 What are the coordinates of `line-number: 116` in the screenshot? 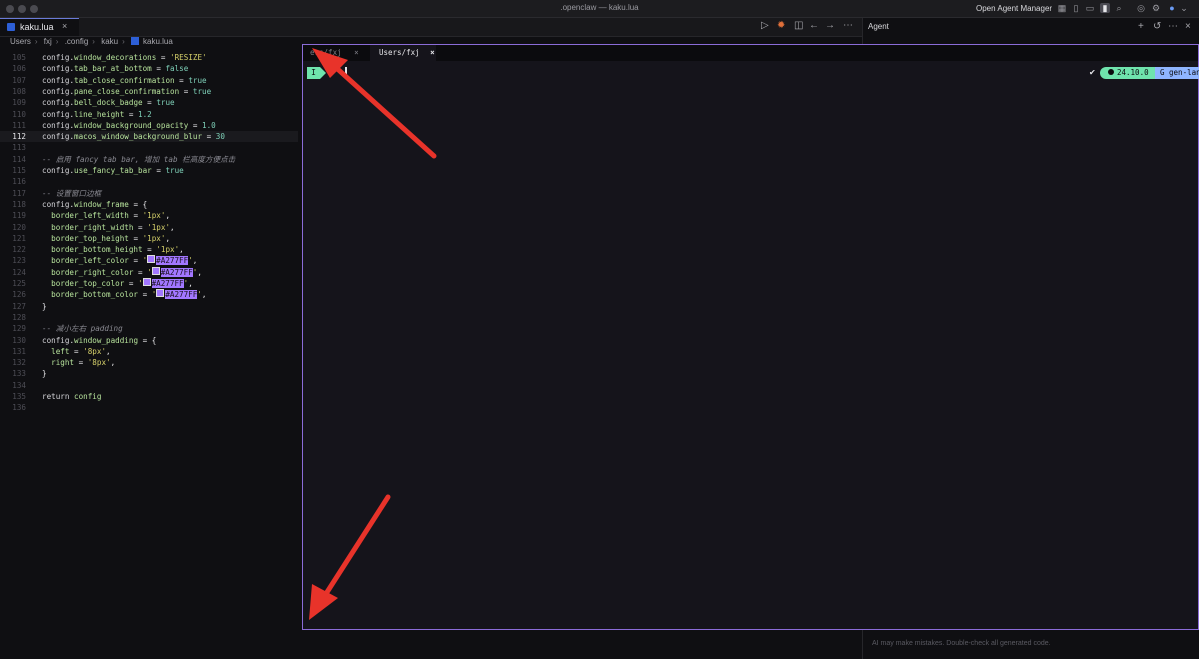 It's located at (19, 182).